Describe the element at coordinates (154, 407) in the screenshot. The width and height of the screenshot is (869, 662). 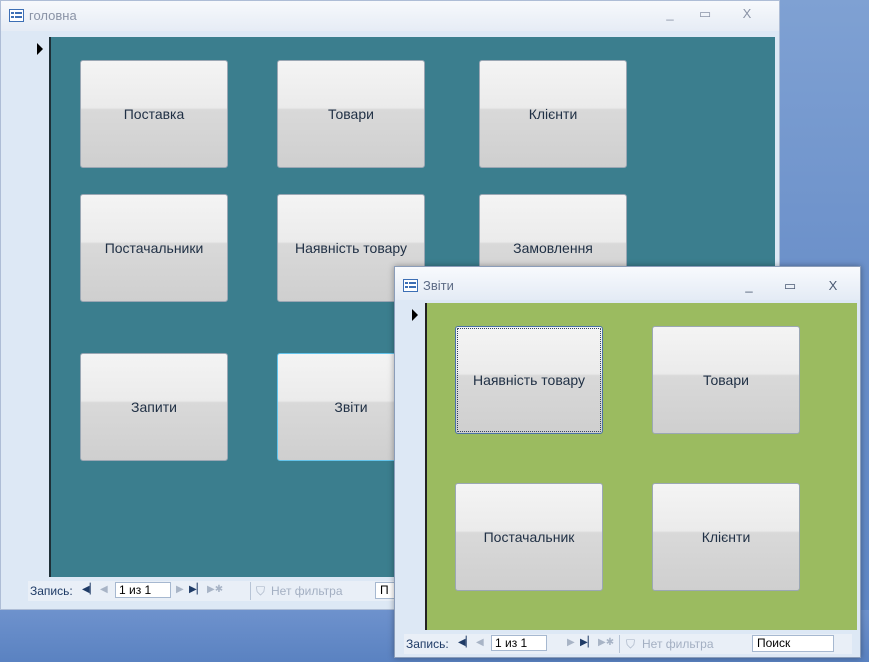
I see `queries-button: Запити` at that location.